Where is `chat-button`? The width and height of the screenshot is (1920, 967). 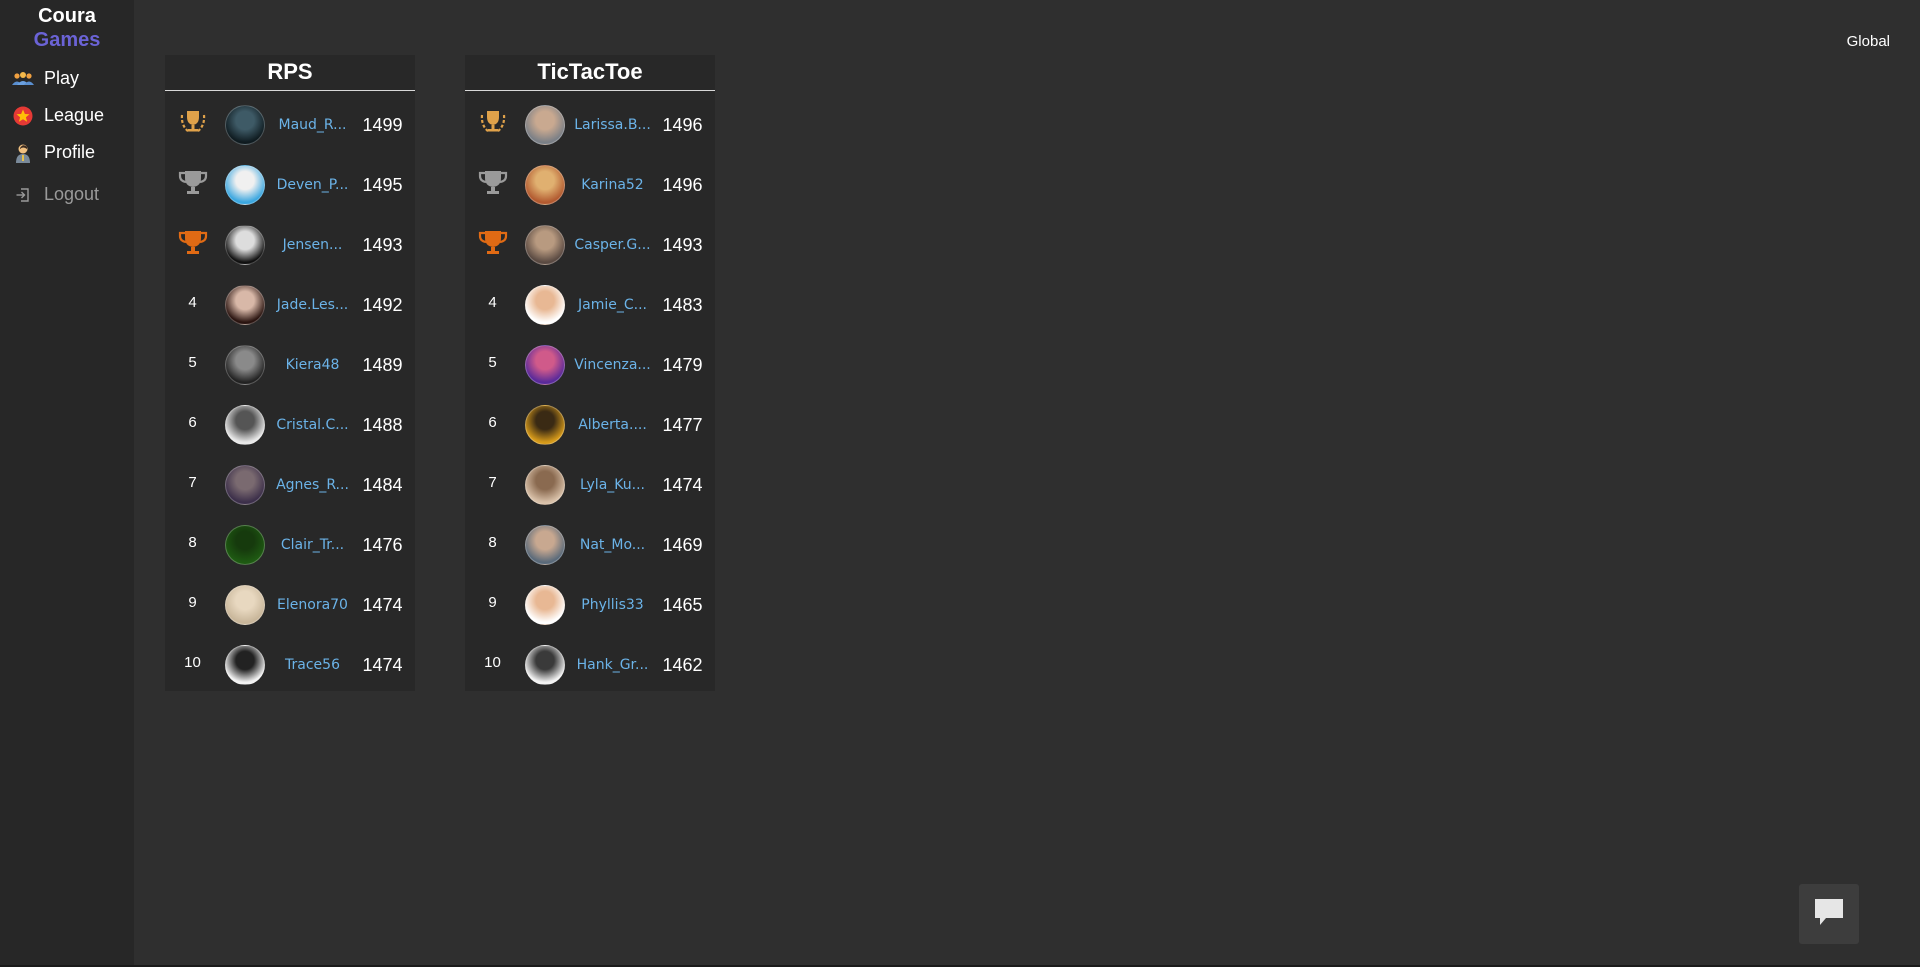
chat-button is located at coordinates (1829, 914).